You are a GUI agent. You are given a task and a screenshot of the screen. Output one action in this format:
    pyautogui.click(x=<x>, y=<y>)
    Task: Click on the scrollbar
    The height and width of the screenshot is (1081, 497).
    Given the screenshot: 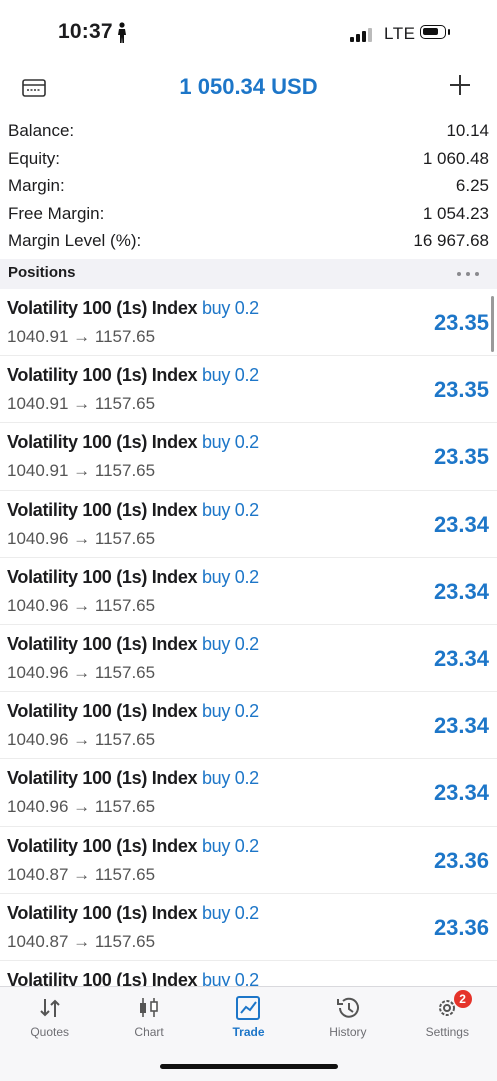 What is the action you would take?
    pyautogui.click(x=492, y=324)
    